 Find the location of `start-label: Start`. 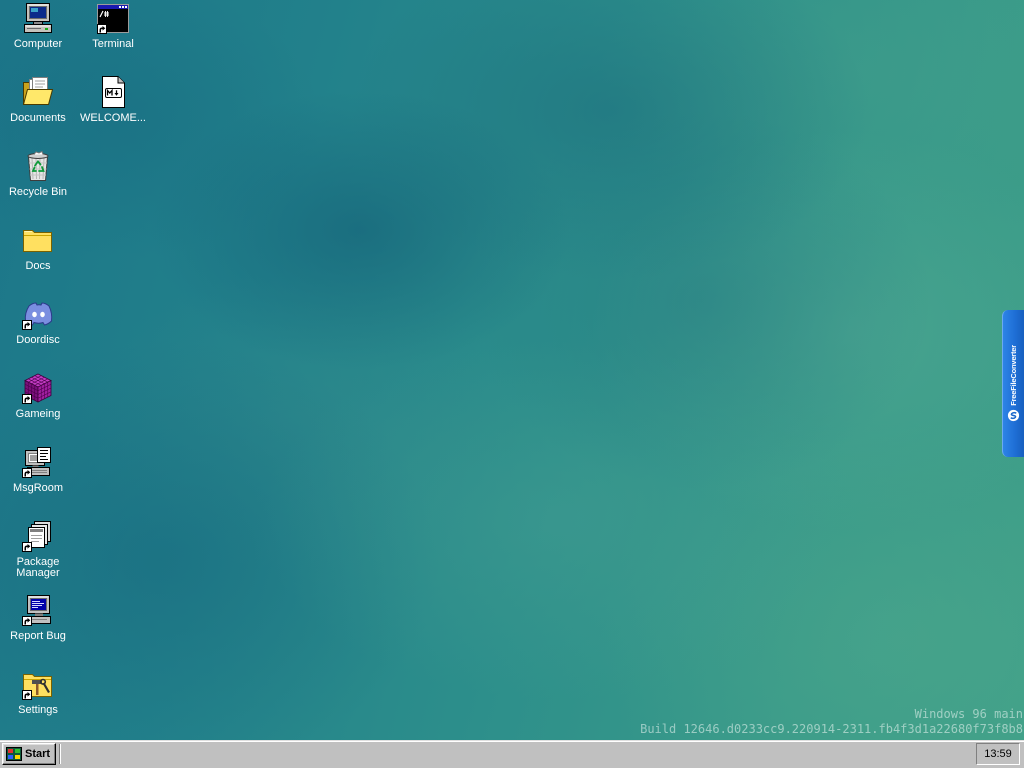

start-label: Start is located at coordinates (38, 754).